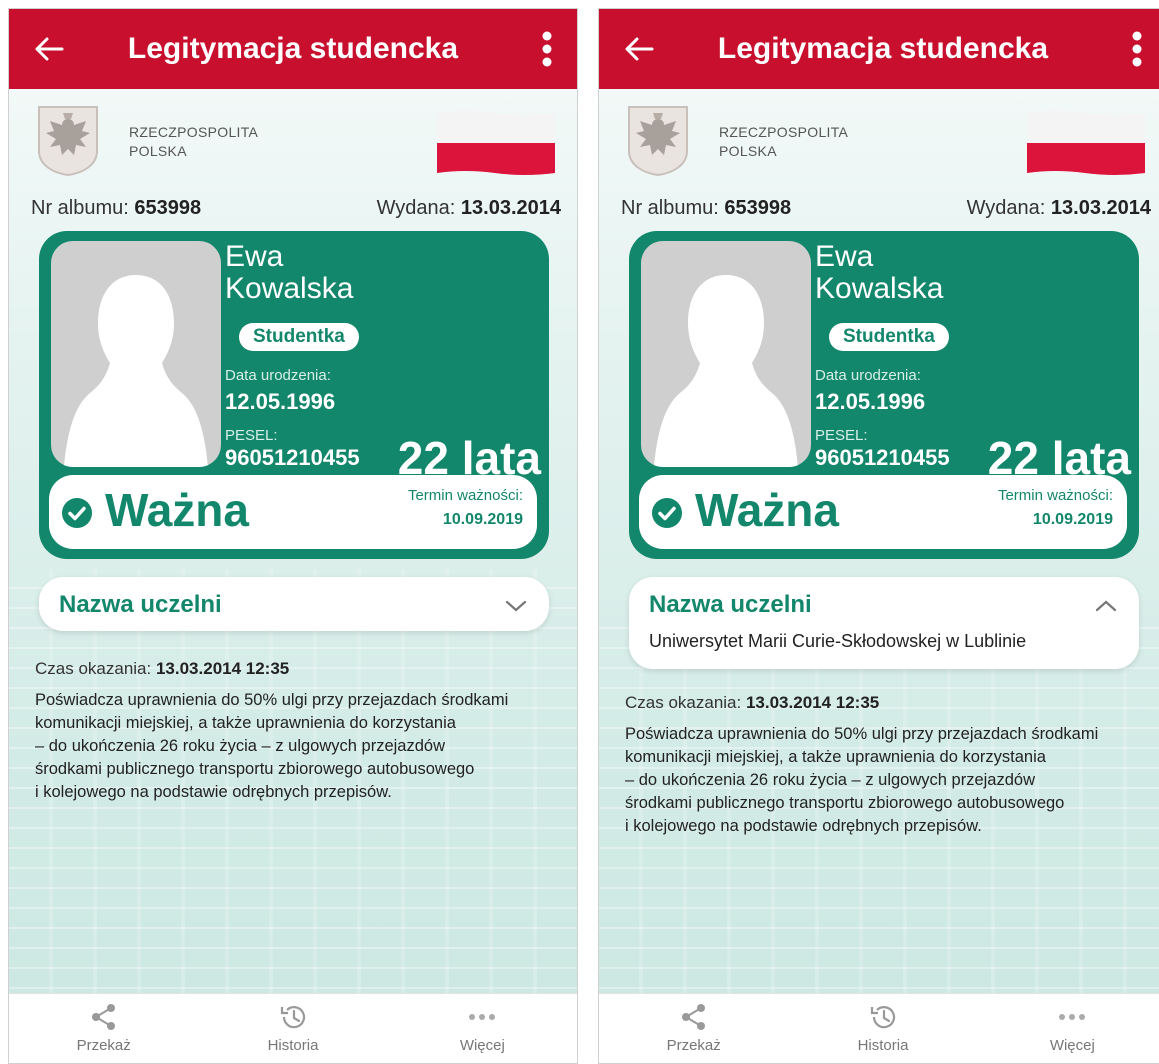 This screenshot has width=1159, height=1064. What do you see at coordinates (294, 604) in the screenshot?
I see `university-accordion: Nazwa uczelni` at bounding box center [294, 604].